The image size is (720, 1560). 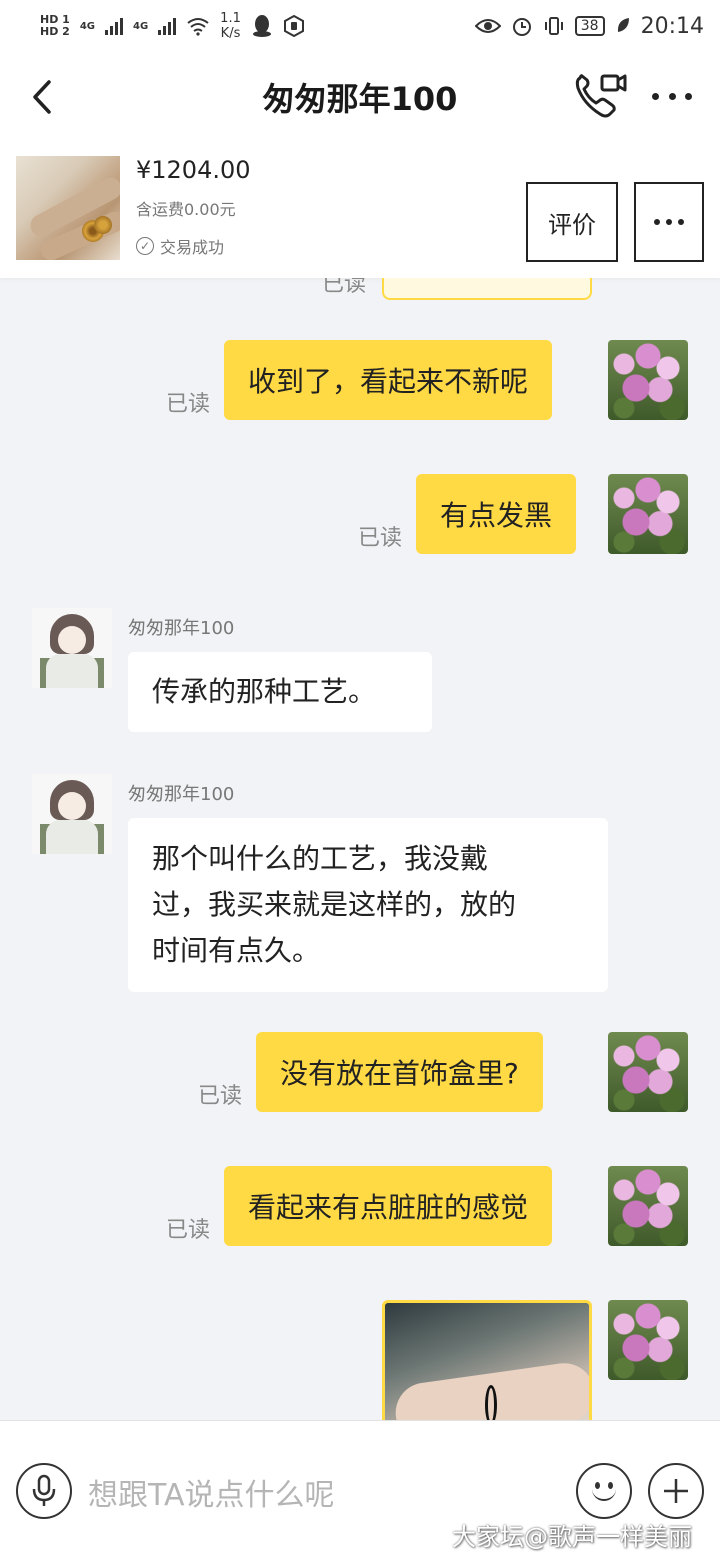 What do you see at coordinates (192, 247) in the screenshot?
I see `order-status-label: 交易成功` at bounding box center [192, 247].